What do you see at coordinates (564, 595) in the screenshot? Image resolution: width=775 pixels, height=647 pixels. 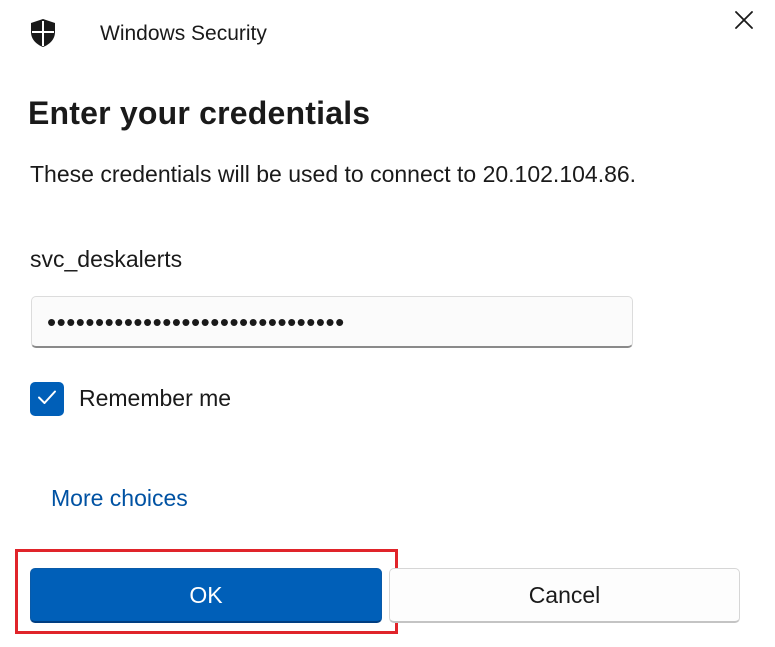 I see `cancel-button: Cancel` at bounding box center [564, 595].